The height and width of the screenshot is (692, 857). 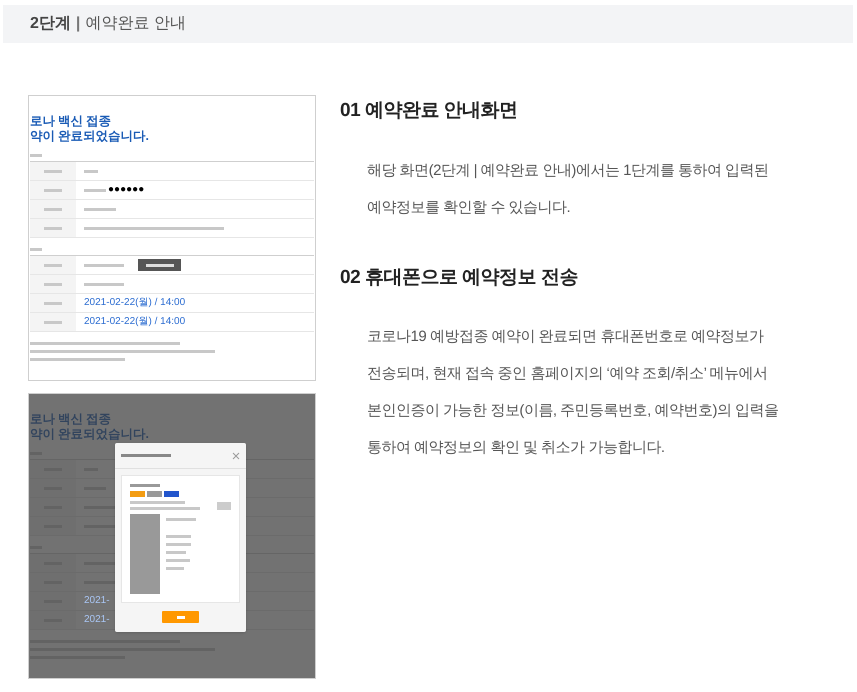 What do you see at coordinates (429, 111) in the screenshot?
I see `section-heading: 01 예약완료 안내화면` at bounding box center [429, 111].